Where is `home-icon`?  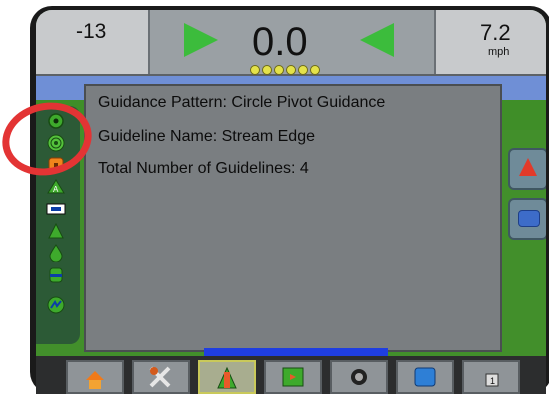
home-icon is located at coordinates (95, 380).